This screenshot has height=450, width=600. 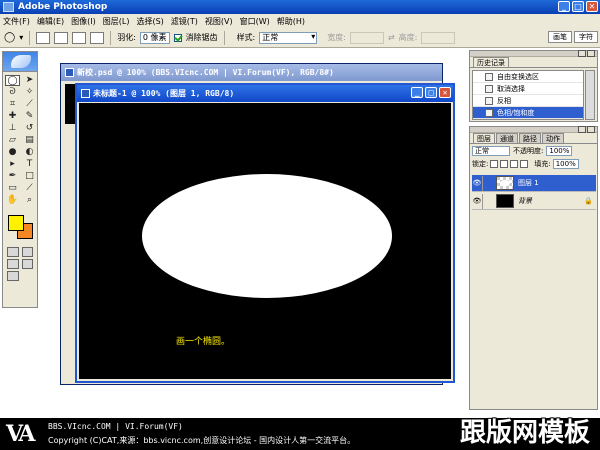 I want to click on tab-layers: 图层, so click(x=484, y=138).